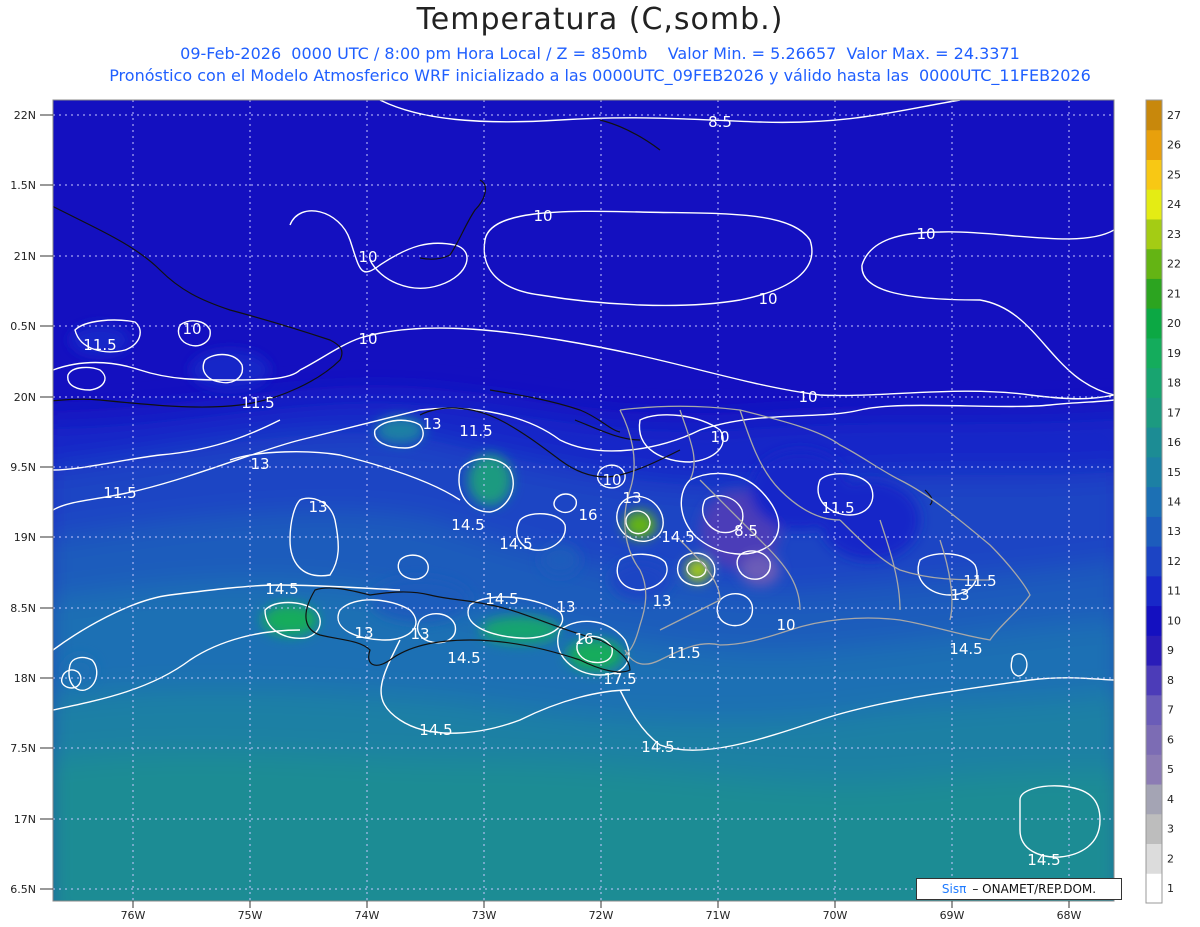 Image resolution: width=1200 pixels, height=927 pixels. I want to click on colorbar-label: 27, so click(1174, 115).